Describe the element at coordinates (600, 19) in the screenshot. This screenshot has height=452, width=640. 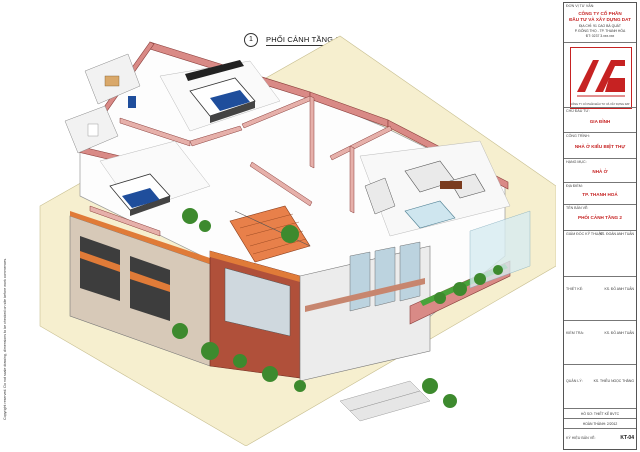
I see `company-name-2: ĐẦU TƯ VÀ XÂY DỰNG DAT` at that location.